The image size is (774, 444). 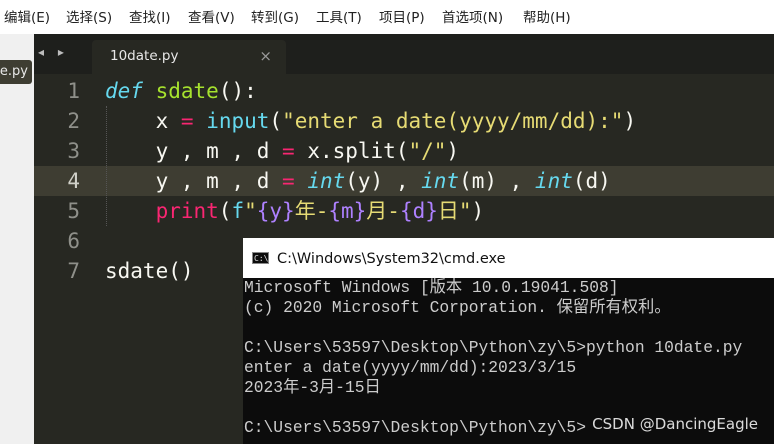 What do you see at coordinates (431, 287) in the screenshot?
I see `console-line: Microsoft Windows [版本 10.0.19041.508]` at bounding box center [431, 287].